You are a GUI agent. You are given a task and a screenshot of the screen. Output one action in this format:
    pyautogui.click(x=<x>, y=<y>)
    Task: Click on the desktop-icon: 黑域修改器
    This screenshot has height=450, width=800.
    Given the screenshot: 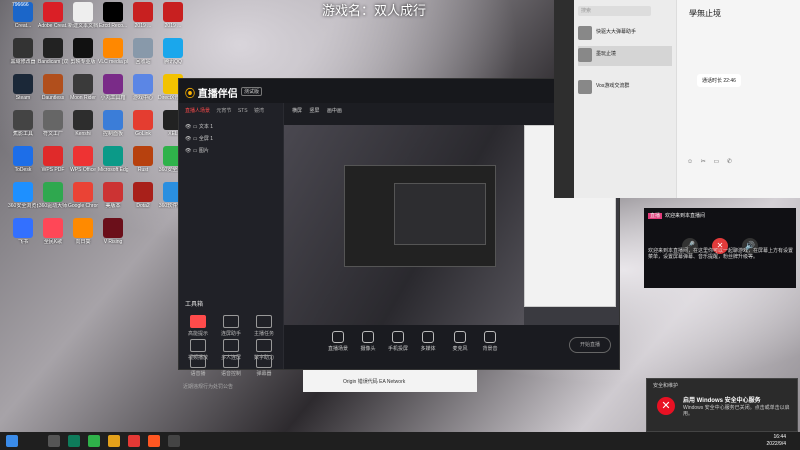 What is the action you would take?
    pyautogui.click(x=23, y=51)
    